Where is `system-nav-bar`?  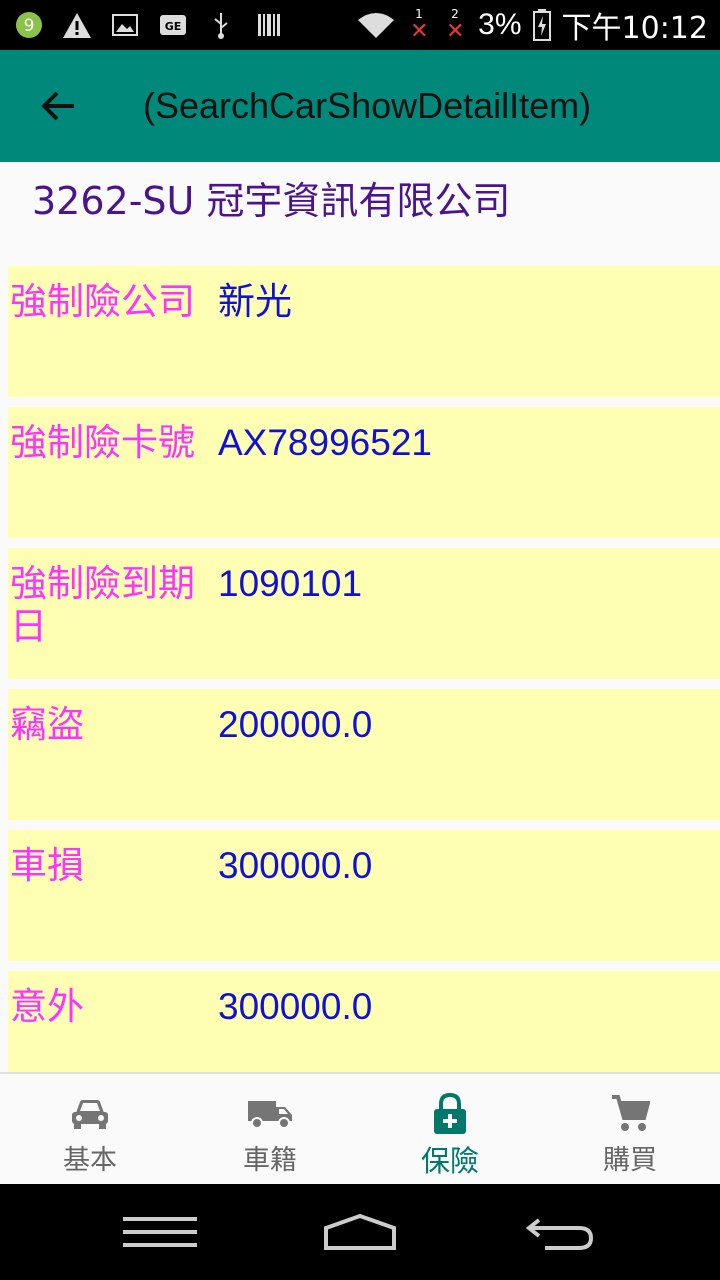 system-nav-bar is located at coordinates (360, 1232).